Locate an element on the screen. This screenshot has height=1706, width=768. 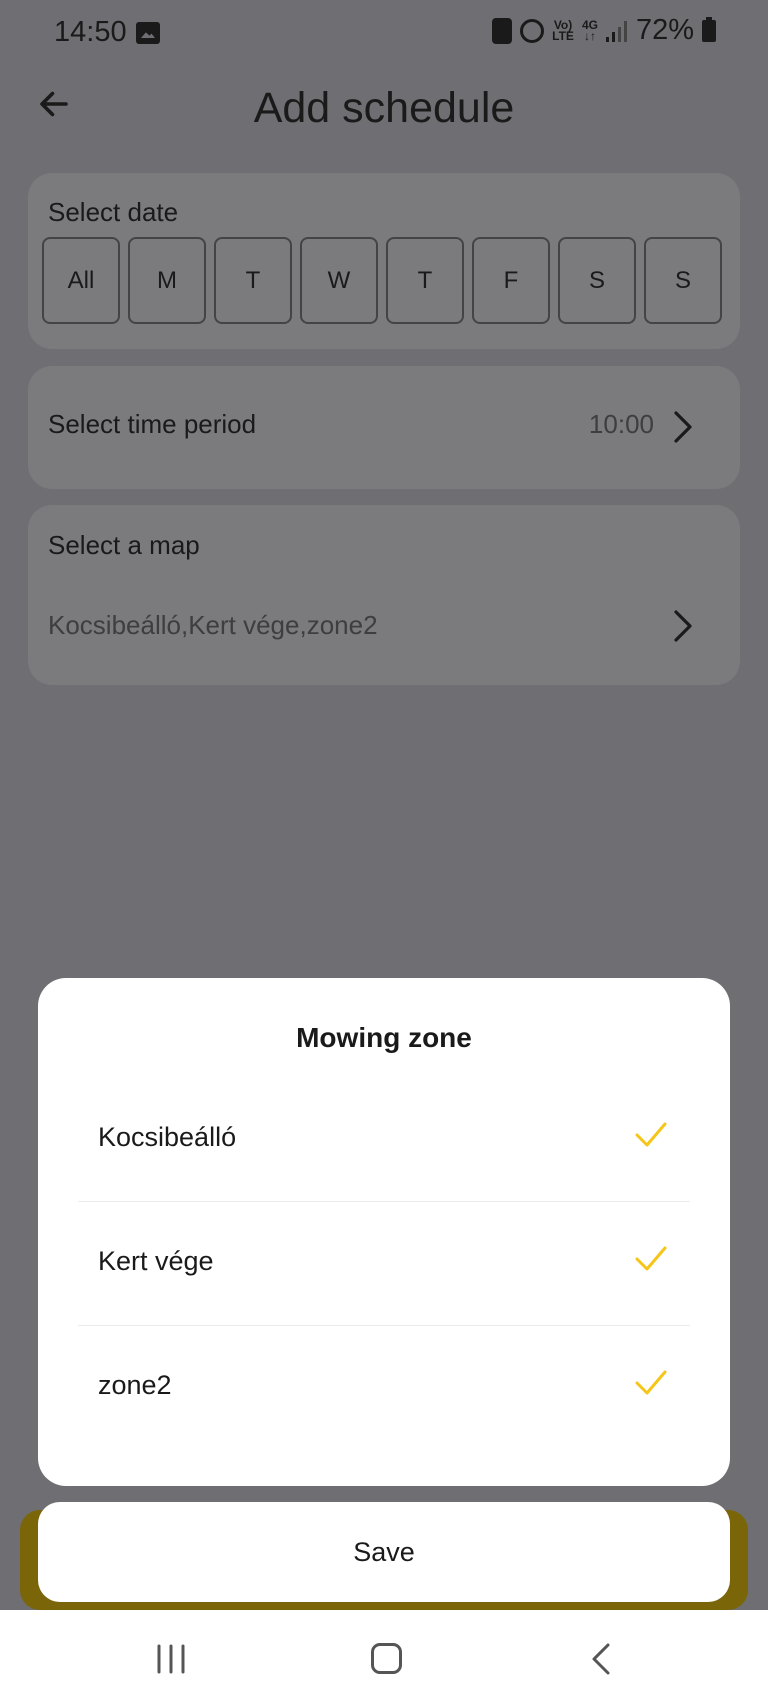
day-button-monday: M is located at coordinates (167, 280).